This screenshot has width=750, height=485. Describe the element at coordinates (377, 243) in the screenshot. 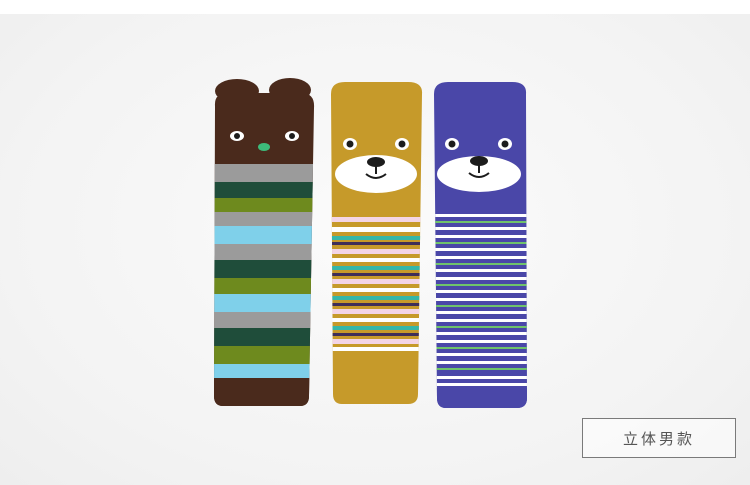

I see `yellow-bear-leg-warmer` at that location.